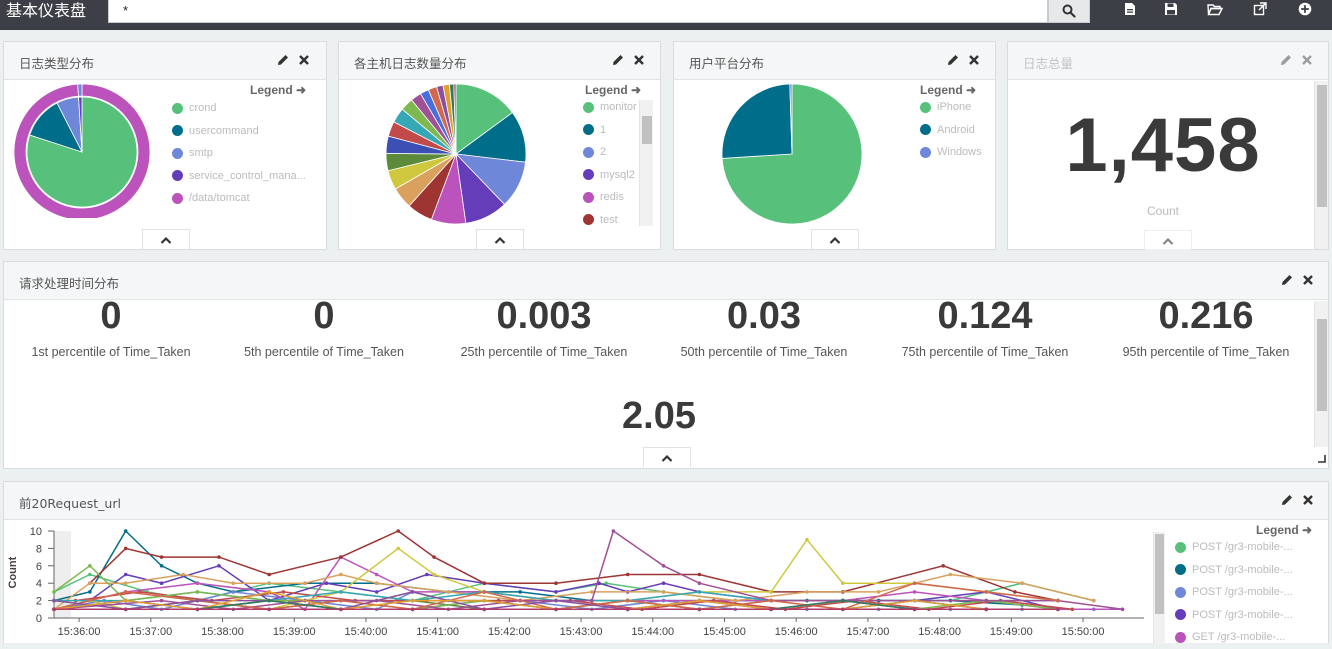 The width and height of the screenshot is (1332, 649). What do you see at coordinates (610, 175) in the screenshot?
I see `legend-item: mysql2` at bounding box center [610, 175].